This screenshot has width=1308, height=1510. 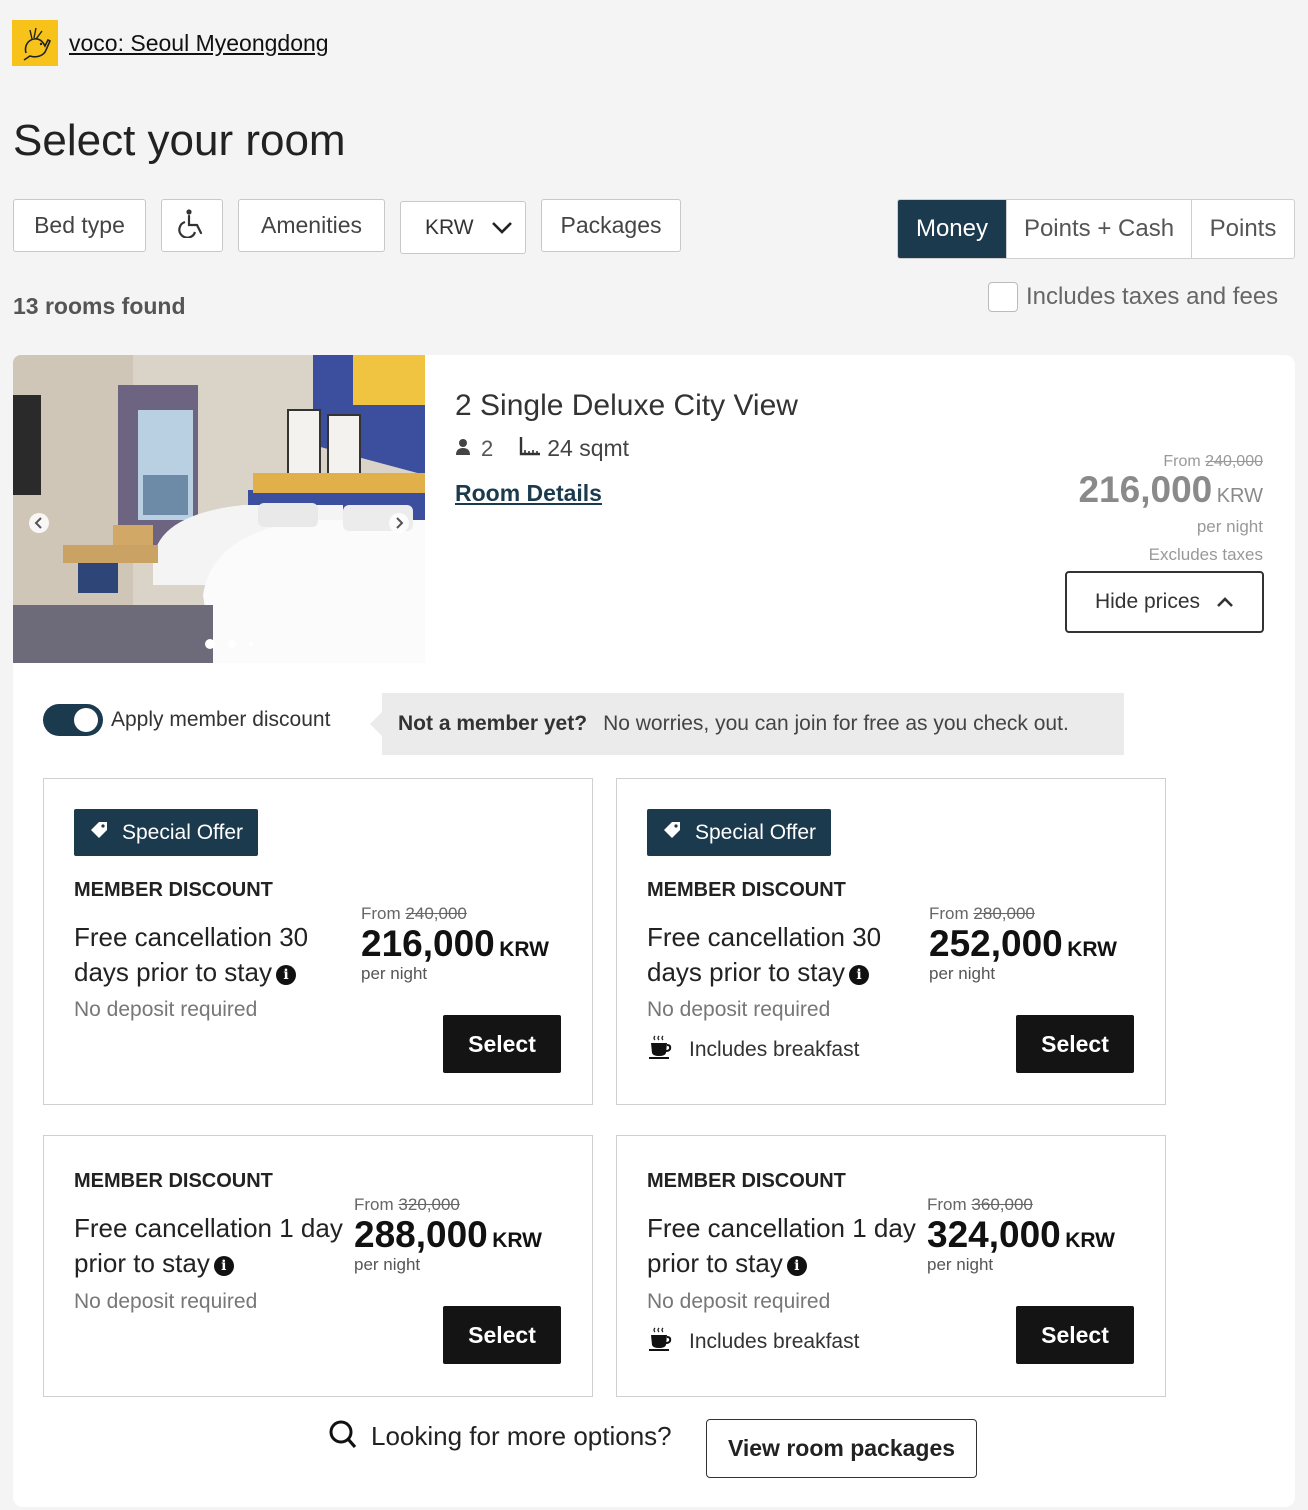 I want to click on offer-from-line: From 280,000, so click(x=1023, y=914).